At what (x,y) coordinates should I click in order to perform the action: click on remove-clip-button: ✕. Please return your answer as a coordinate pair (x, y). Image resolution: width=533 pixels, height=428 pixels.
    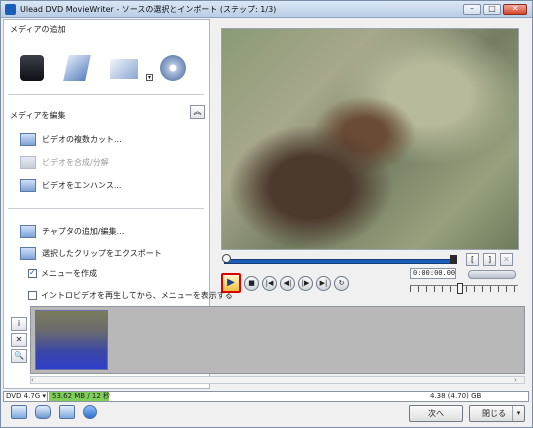
    Looking at the image, I should click on (19, 340).